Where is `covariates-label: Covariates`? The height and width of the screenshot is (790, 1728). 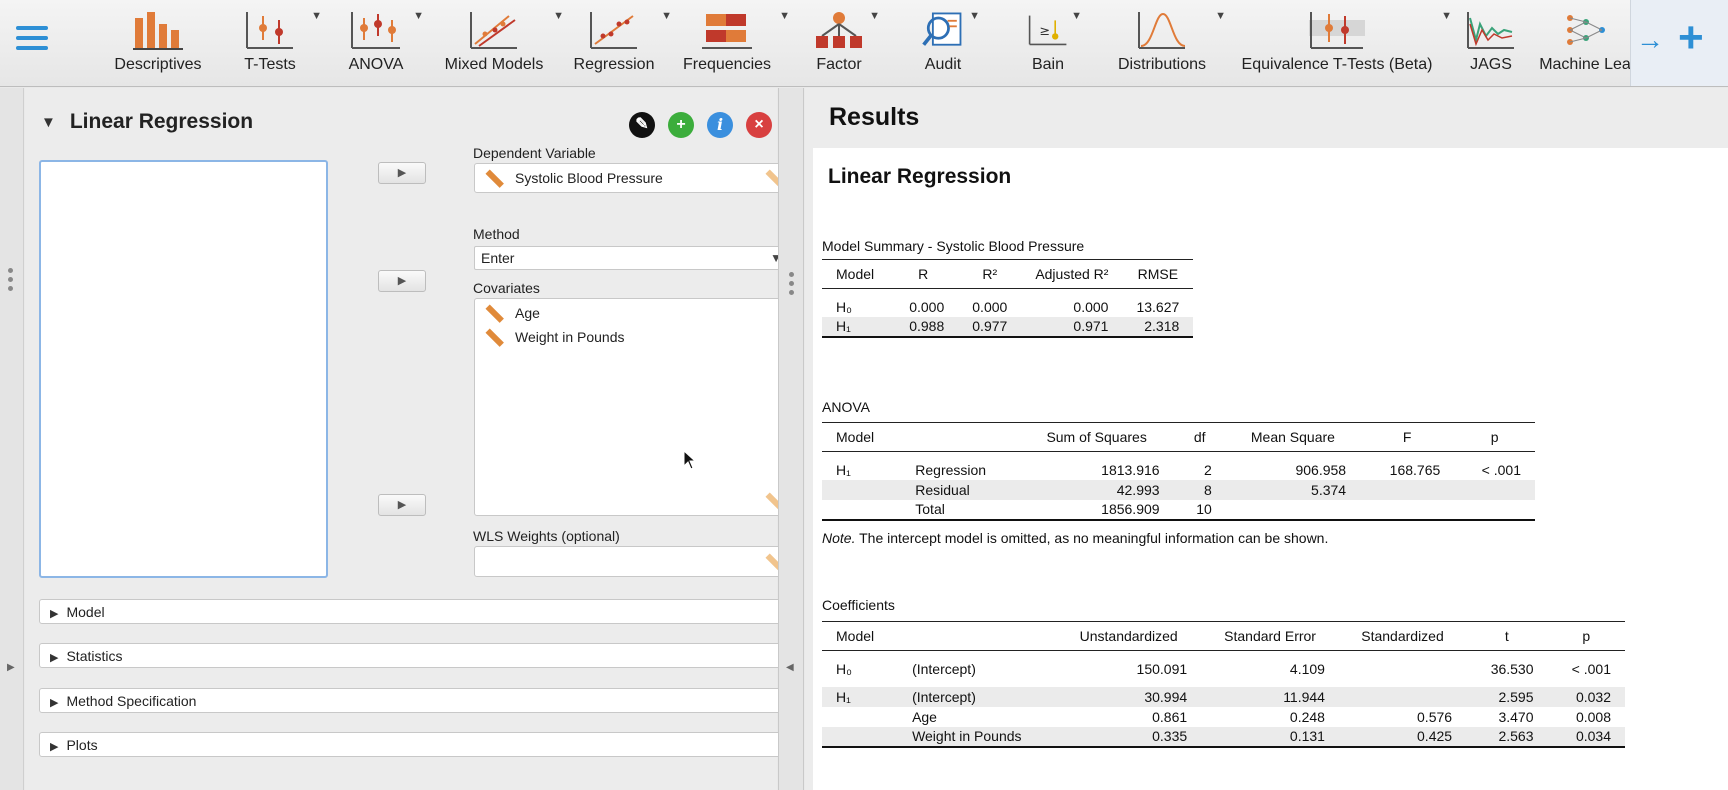
covariates-label: Covariates is located at coordinates (506, 288).